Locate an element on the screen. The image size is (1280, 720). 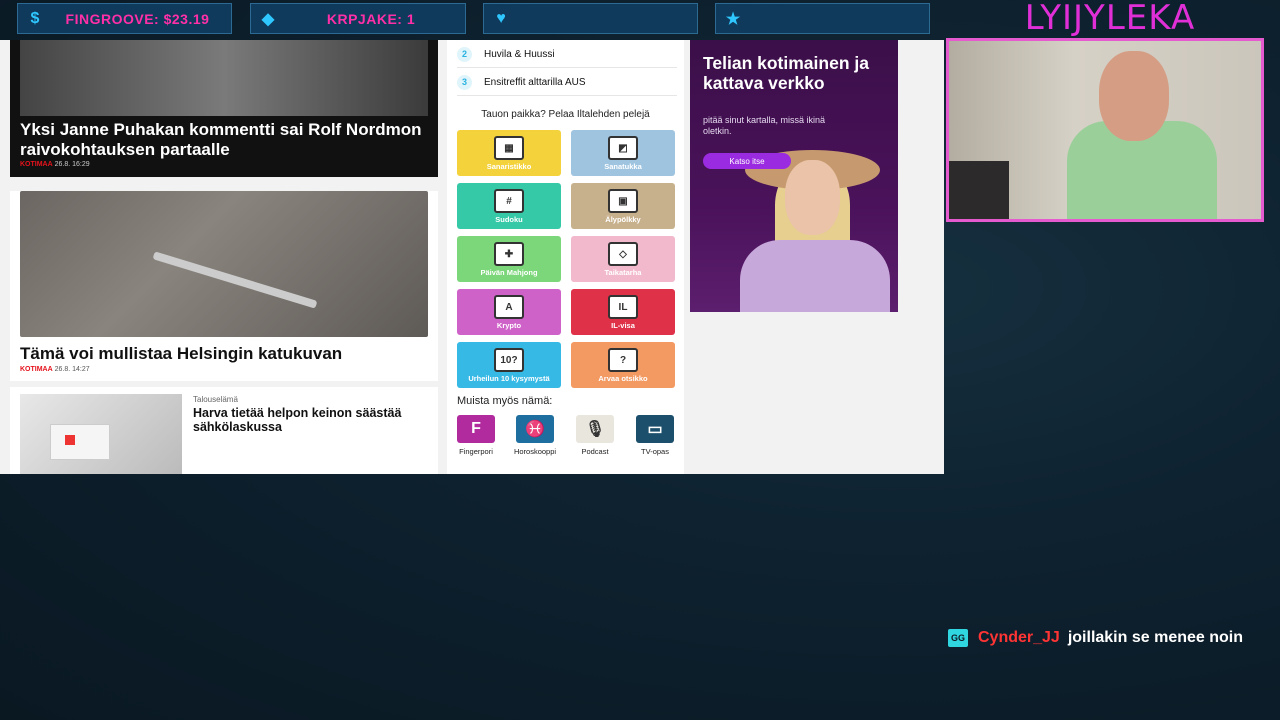
app-tv-opas: ▭ TV-opas is located at coordinates (655, 435).